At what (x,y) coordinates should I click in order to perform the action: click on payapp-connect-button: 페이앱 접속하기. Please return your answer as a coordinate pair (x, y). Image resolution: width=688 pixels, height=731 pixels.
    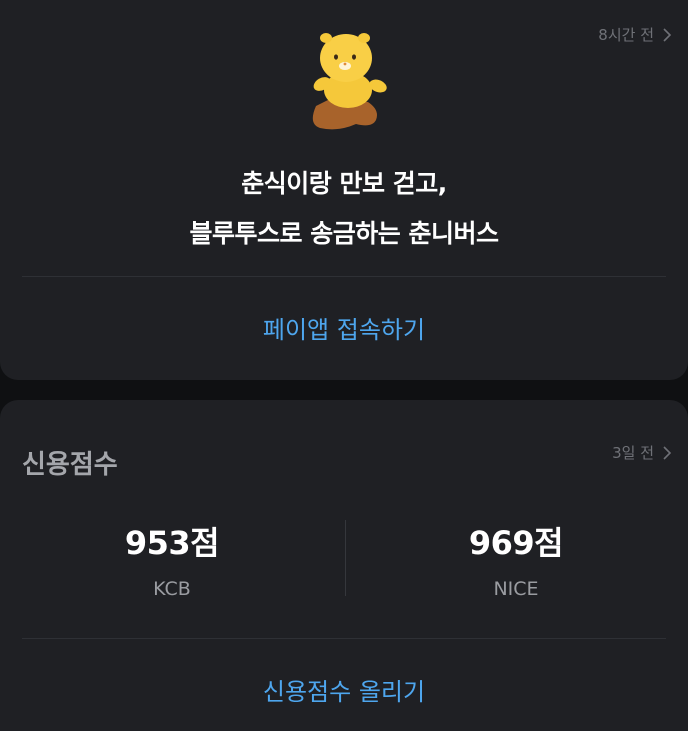
    Looking at the image, I should click on (344, 327).